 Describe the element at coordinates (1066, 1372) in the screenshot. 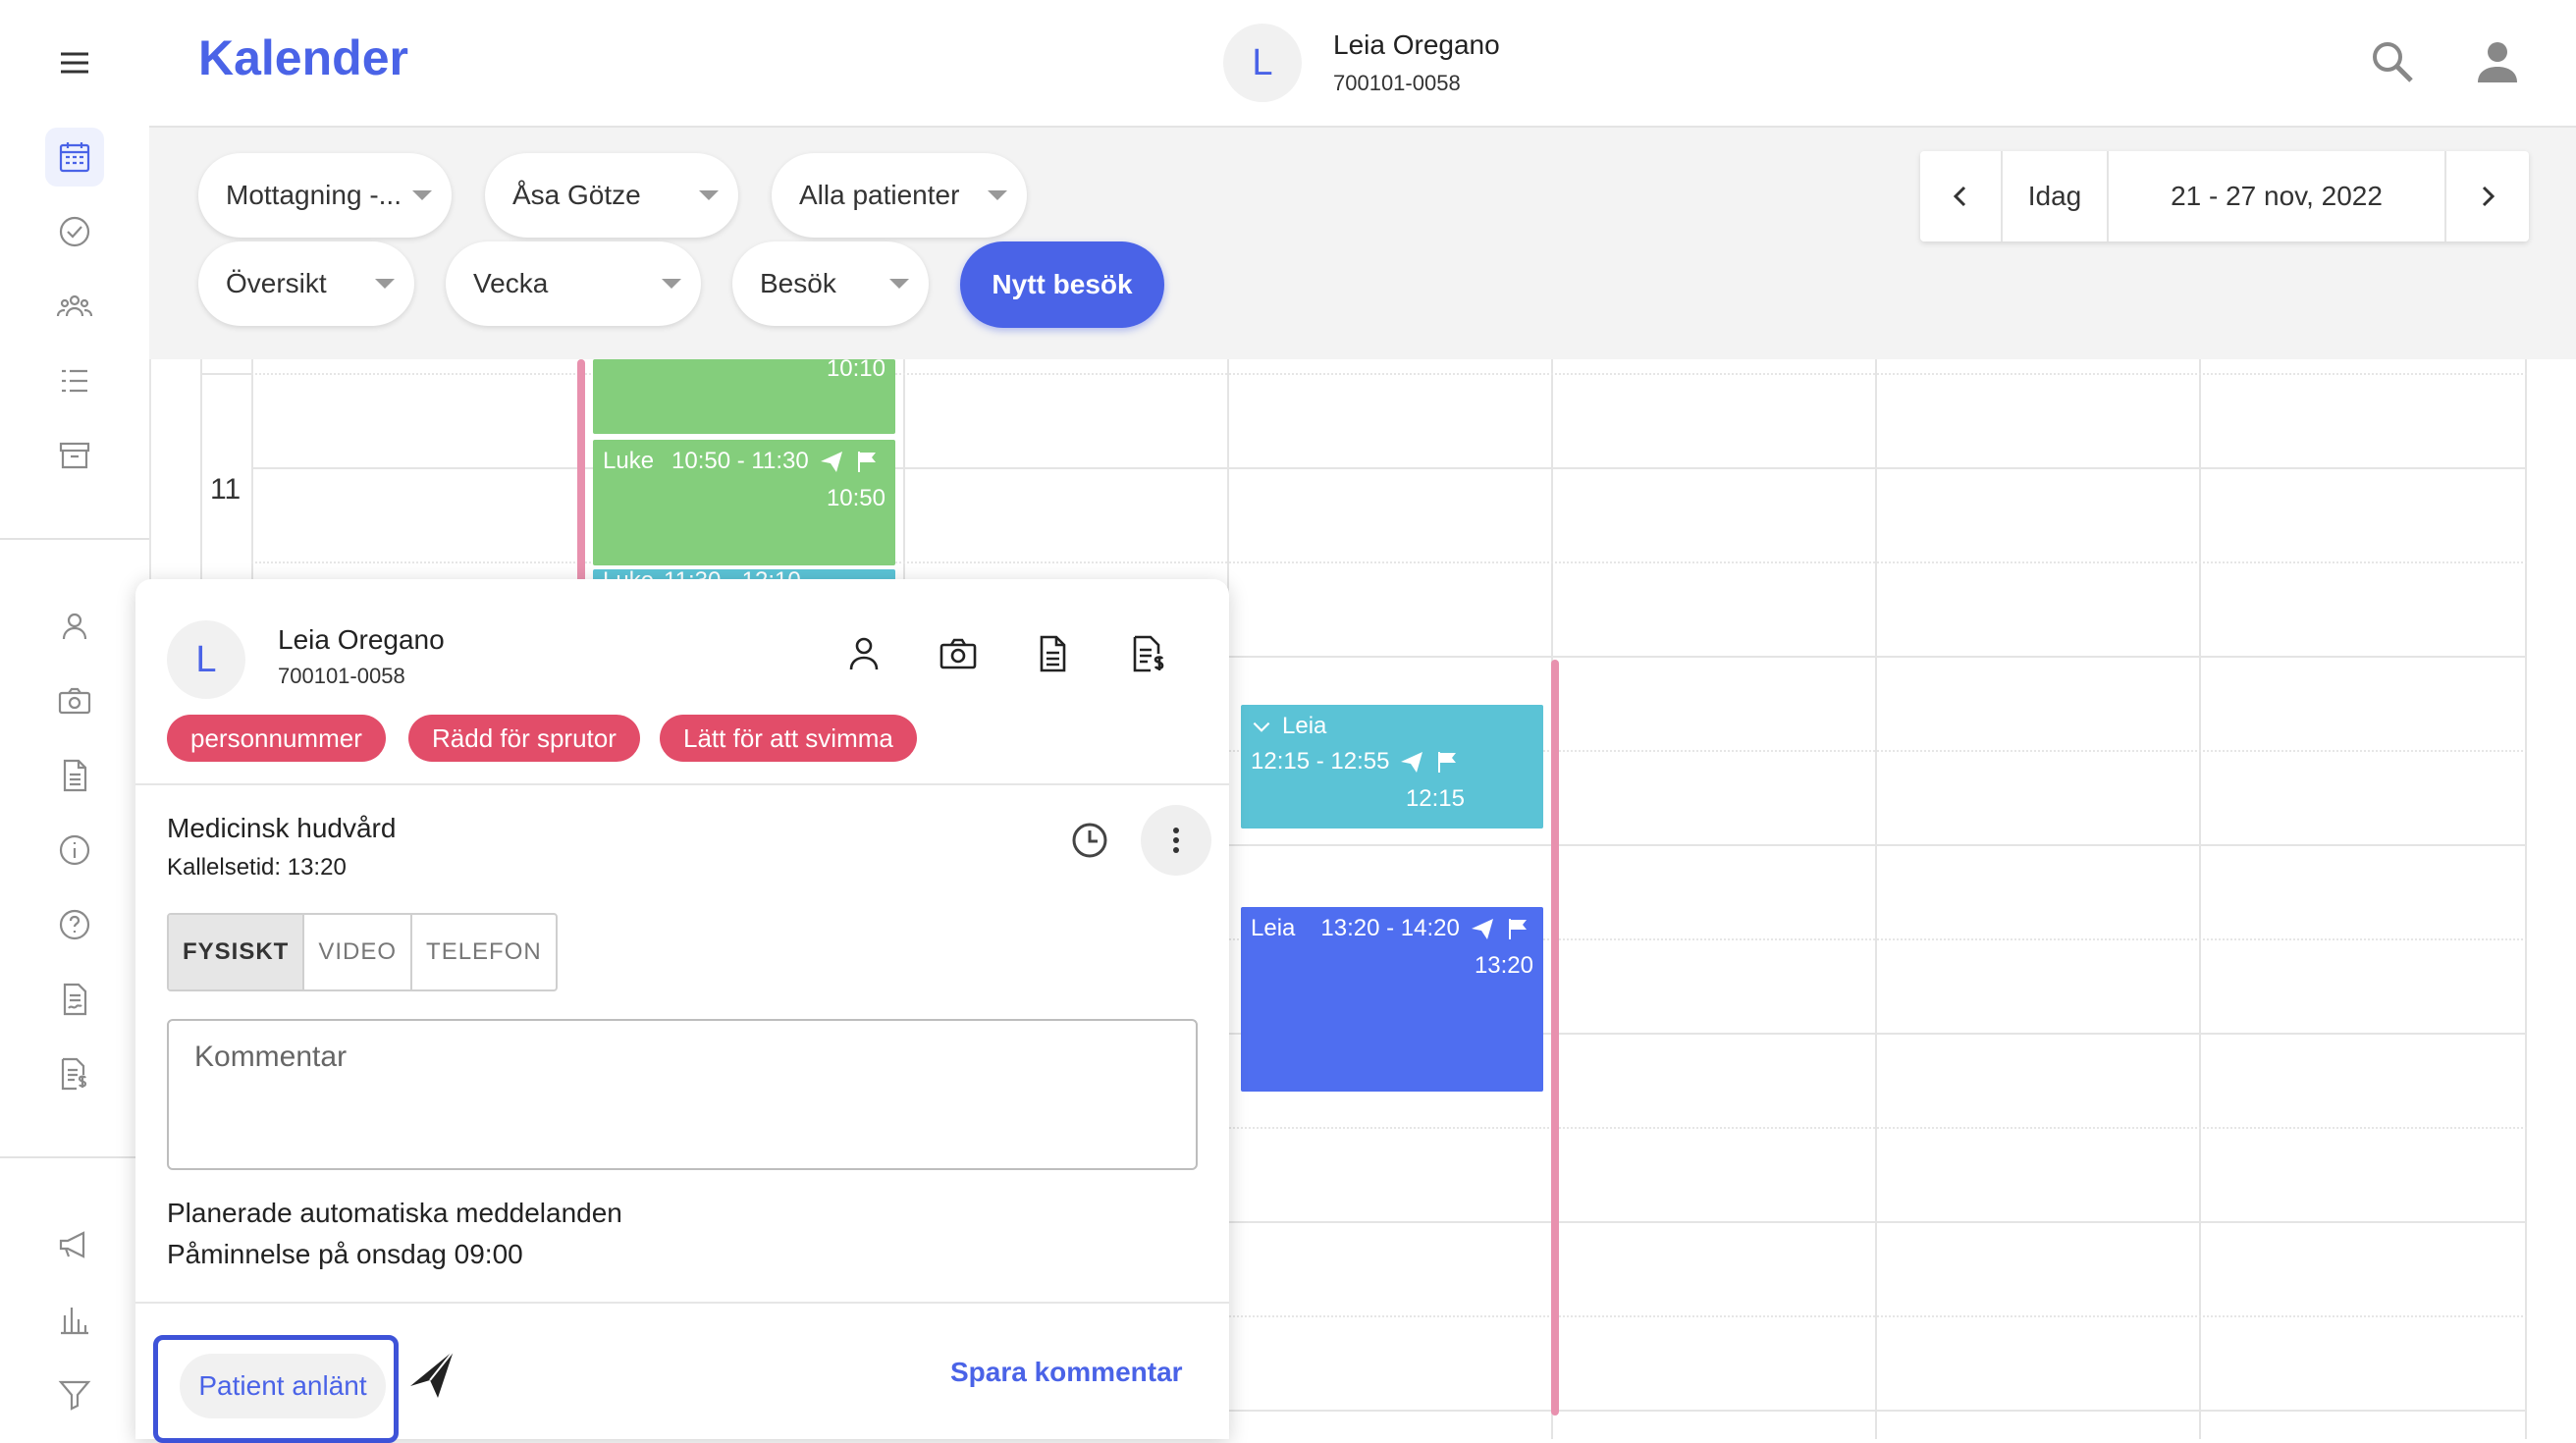

I see `save-comment-button: Spara kommentar` at that location.